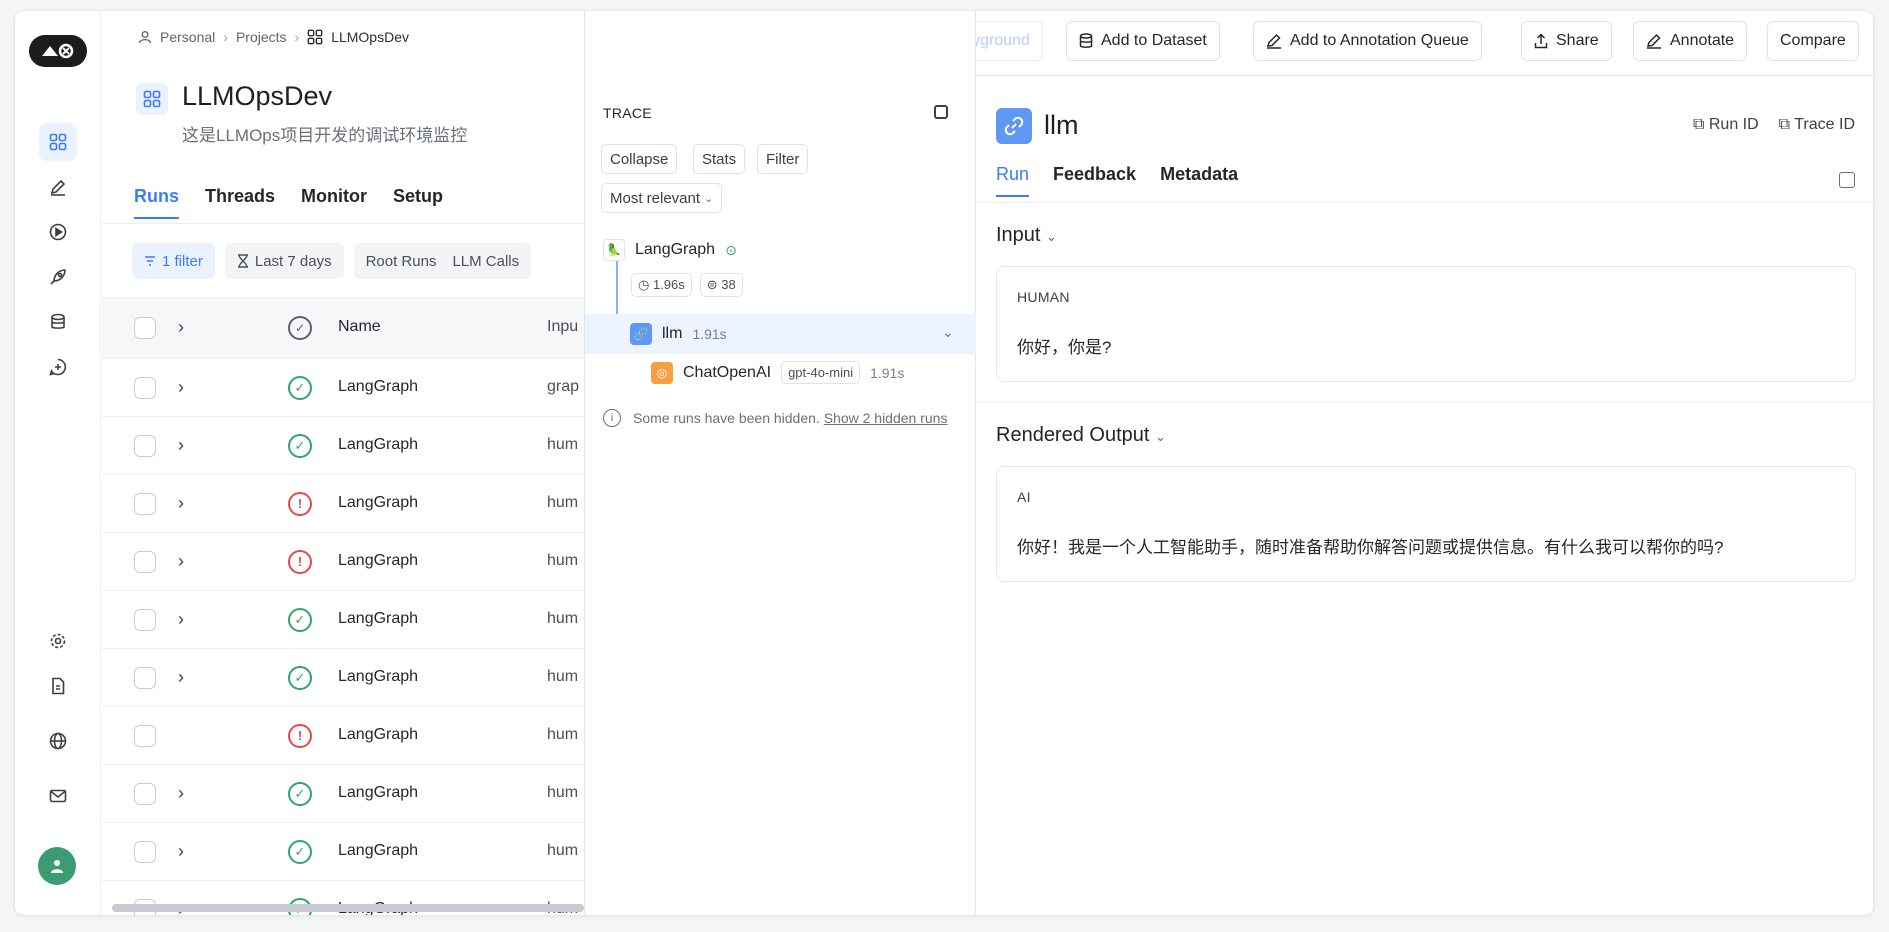 This screenshot has width=1889, height=932. What do you see at coordinates (58, 463) in the screenshot?
I see `nav-rail` at bounding box center [58, 463].